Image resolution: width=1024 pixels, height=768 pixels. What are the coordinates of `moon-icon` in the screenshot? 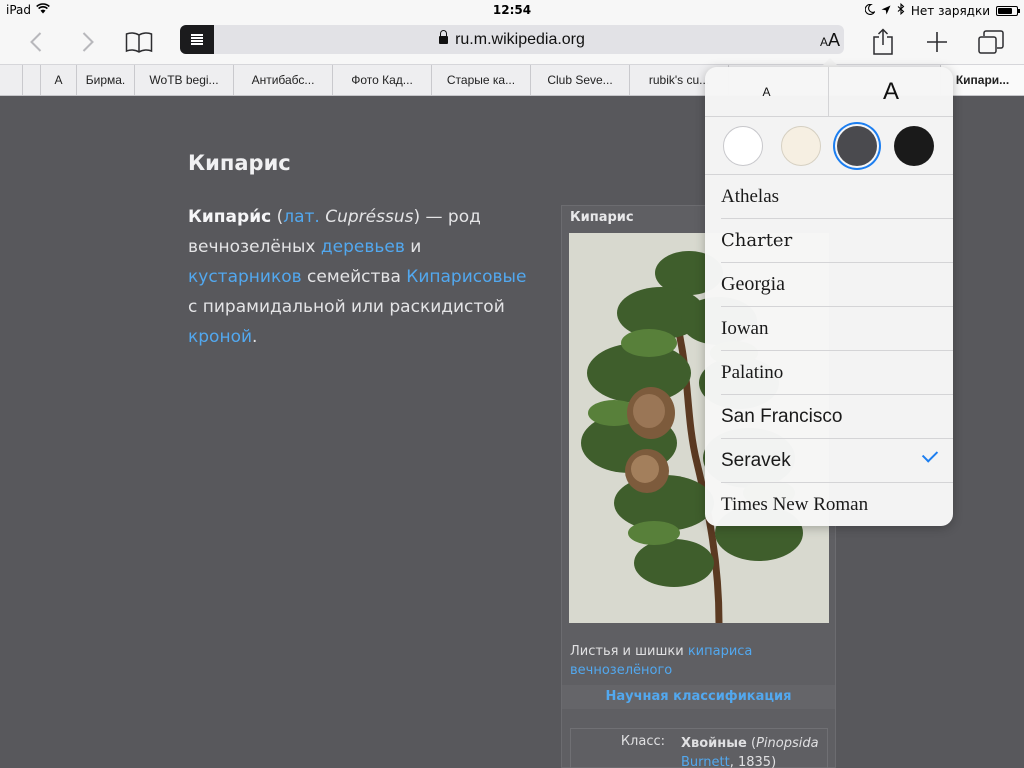 It's located at (870, 10).